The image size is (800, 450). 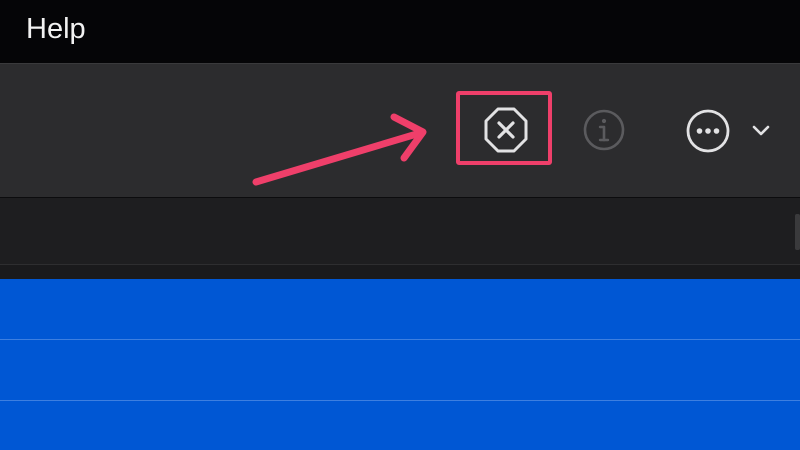 I want to click on info-icon, so click(x=604, y=130).